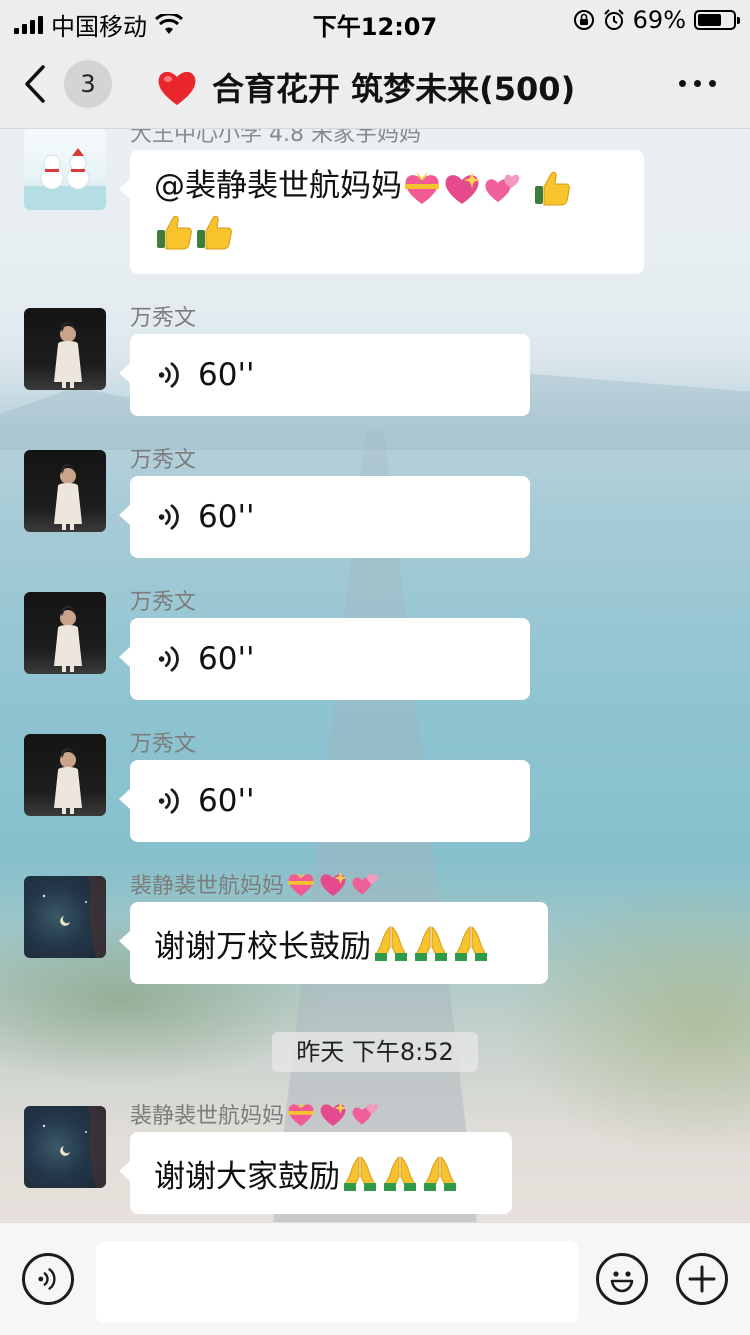 This screenshot has width=750, height=1335. I want to click on emoji-button, so click(622, 1279).